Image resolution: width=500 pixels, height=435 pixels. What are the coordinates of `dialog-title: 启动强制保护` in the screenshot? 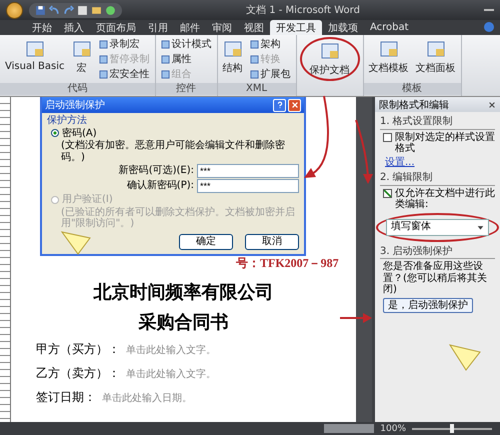 It's located at (75, 105).